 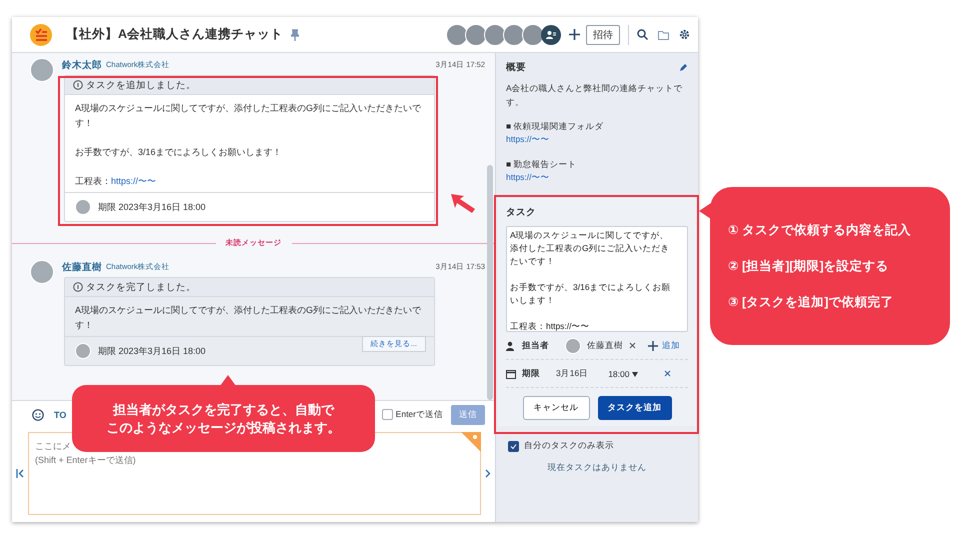 What do you see at coordinates (82, 65) in the screenshot?
I see `sender-name: 鈴木太郎` at bounding box center [82, 65].